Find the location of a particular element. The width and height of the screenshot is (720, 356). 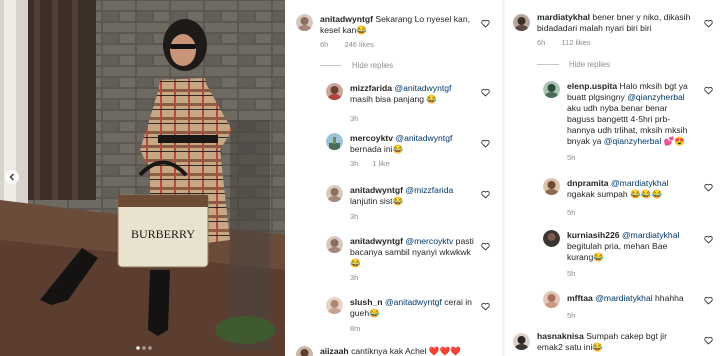

reply-body: hhahha is located at coordinates (669, 298).